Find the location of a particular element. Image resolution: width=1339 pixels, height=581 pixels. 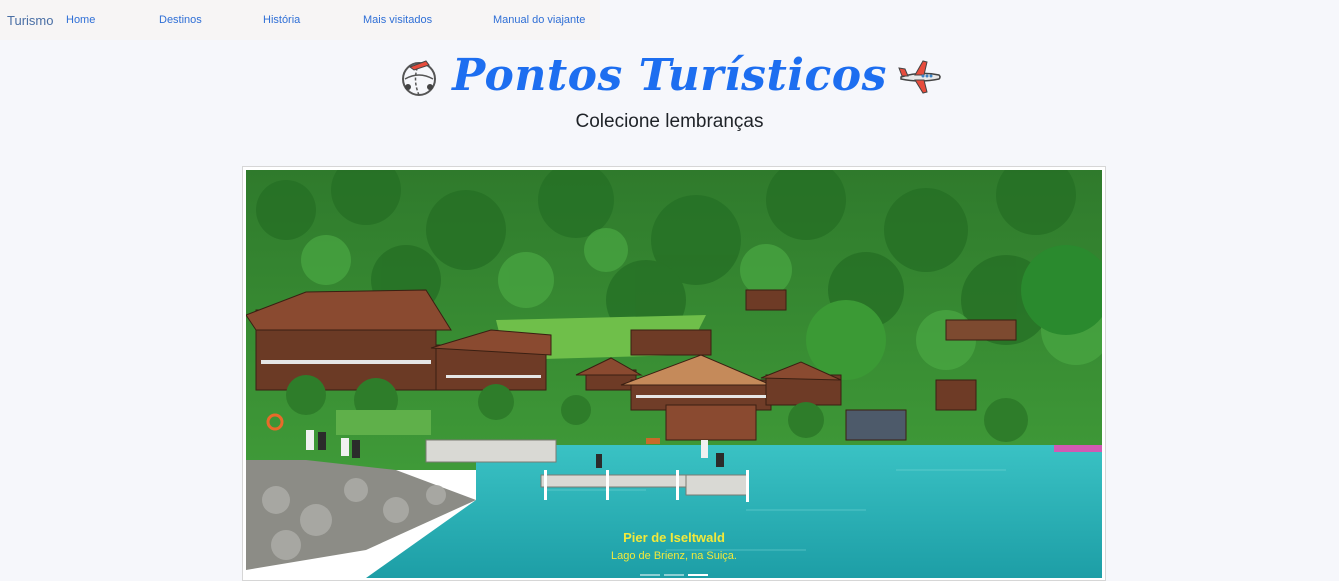

airplane-icon is located at coordinates (920, 76).